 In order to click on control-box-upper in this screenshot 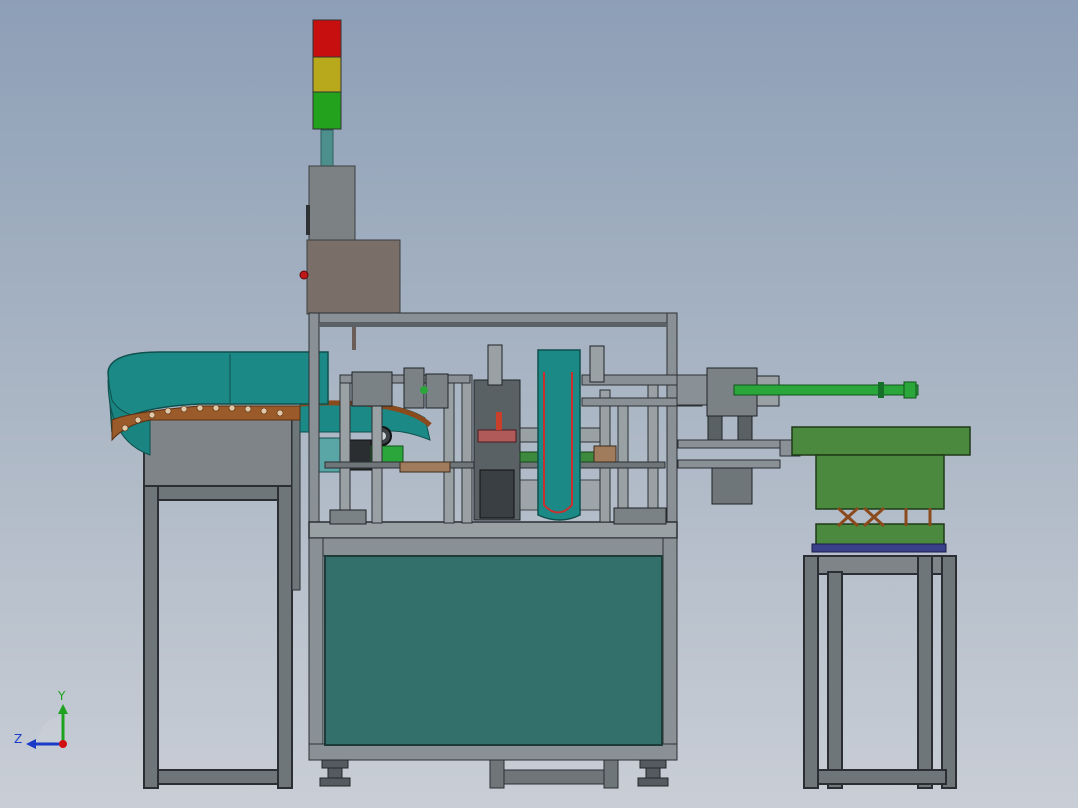, I will do `click(332, 203)`.